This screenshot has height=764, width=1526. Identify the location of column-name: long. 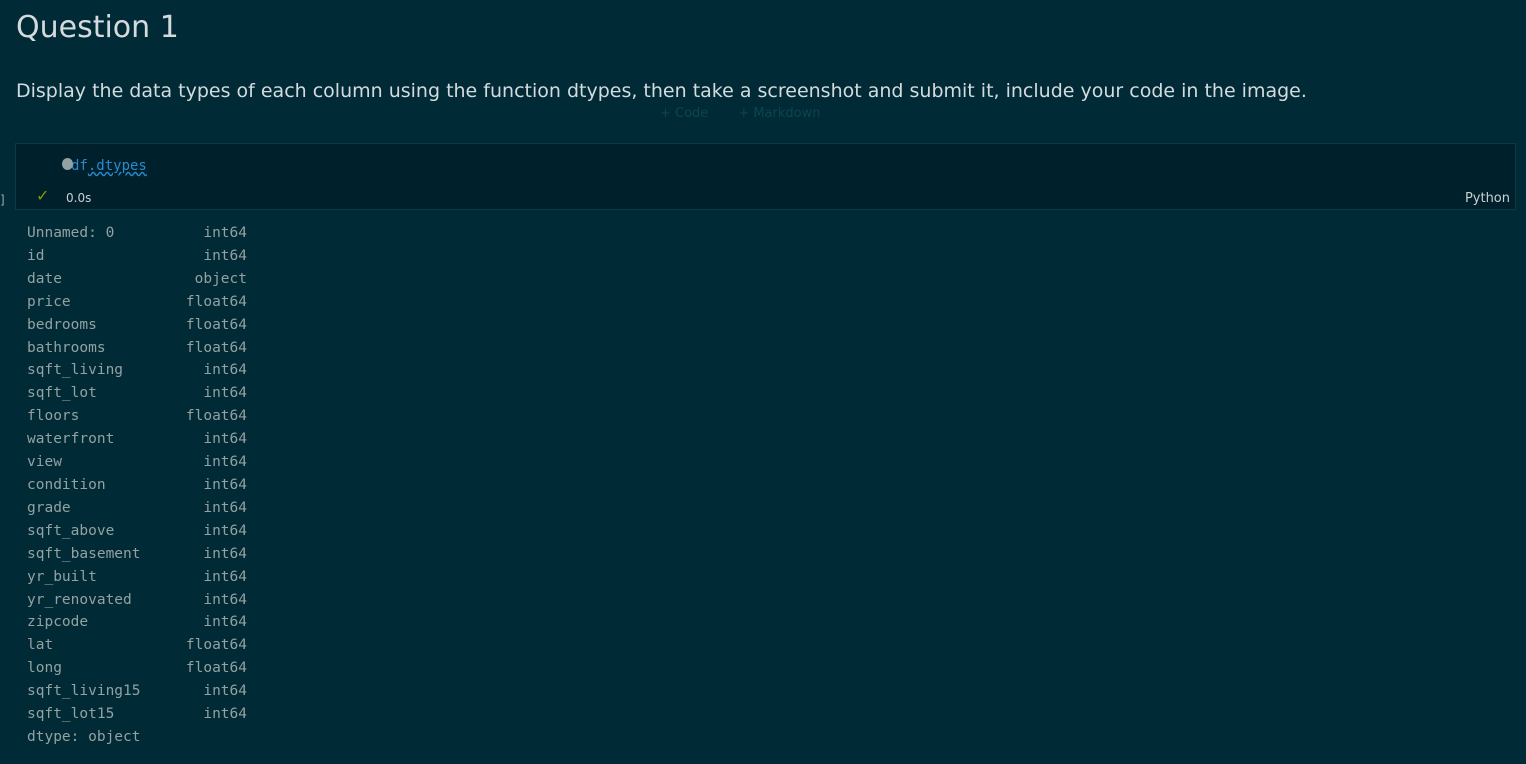
(44, 668).